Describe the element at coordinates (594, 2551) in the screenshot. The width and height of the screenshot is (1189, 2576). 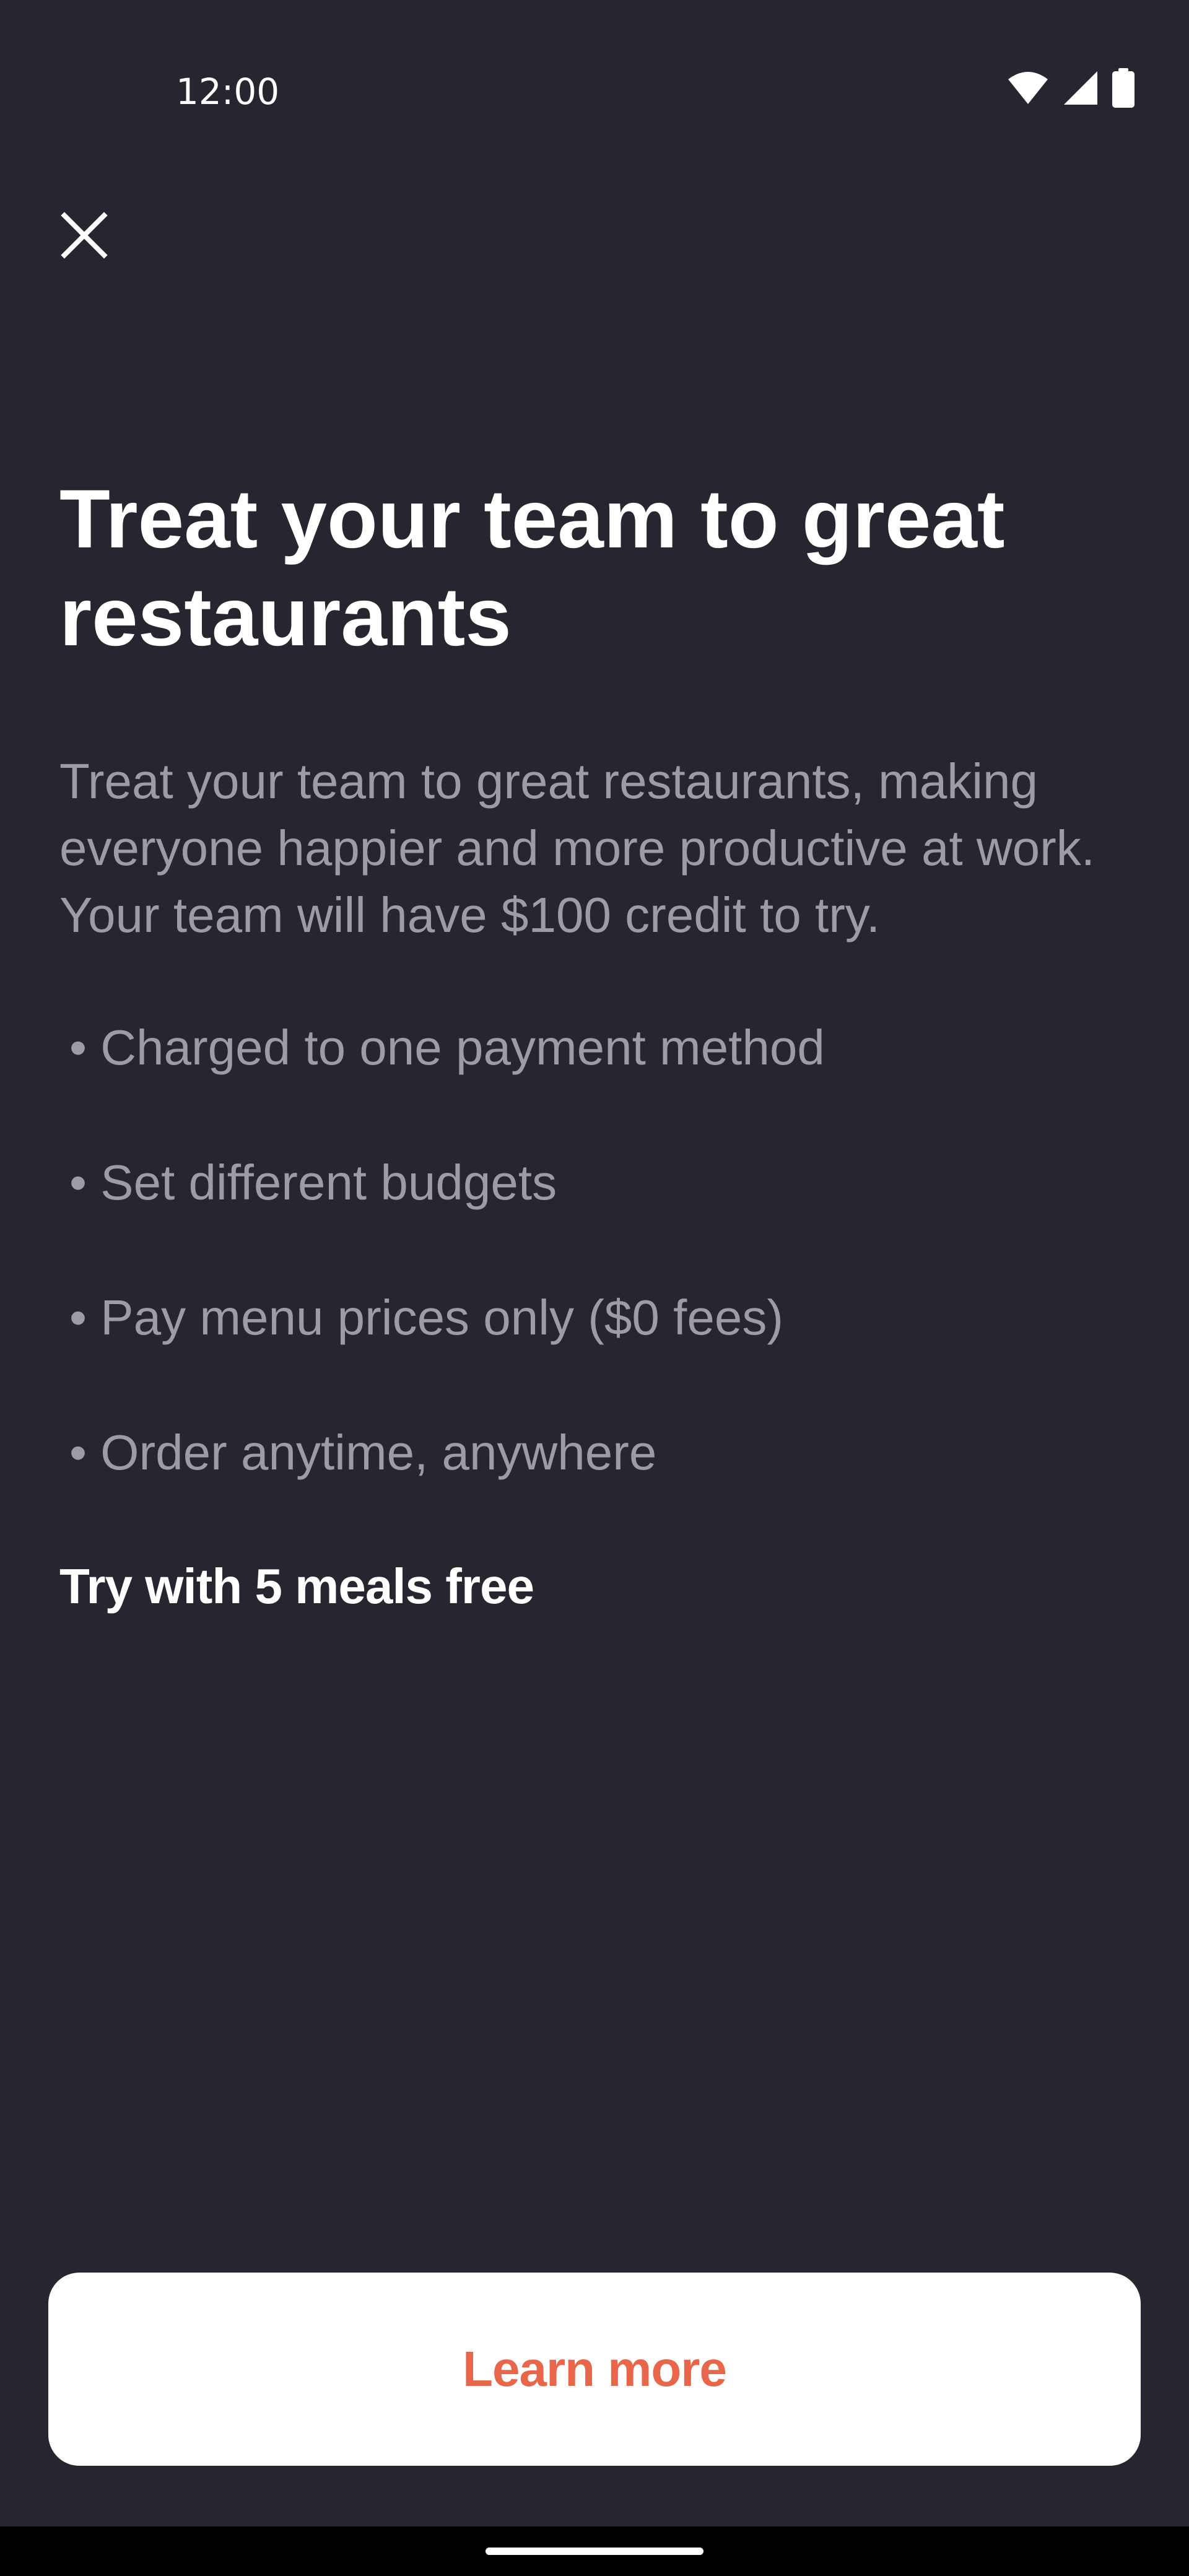
I see `home-gesture-handle` at that location.